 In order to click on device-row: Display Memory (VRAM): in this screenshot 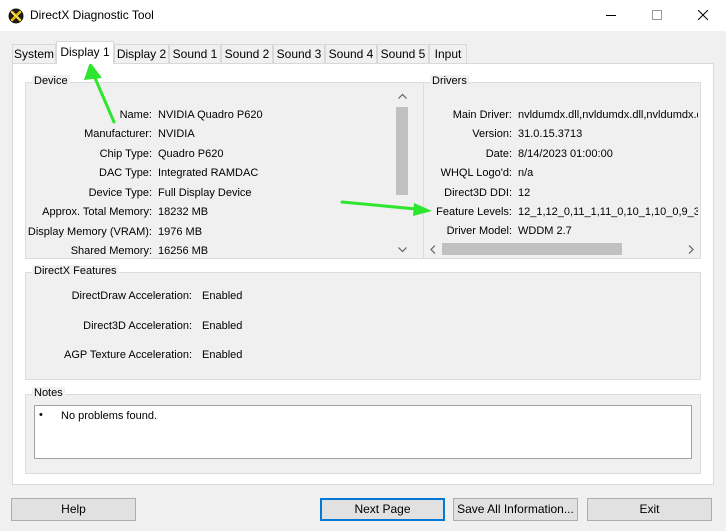, I will do `click(89, 232)`.